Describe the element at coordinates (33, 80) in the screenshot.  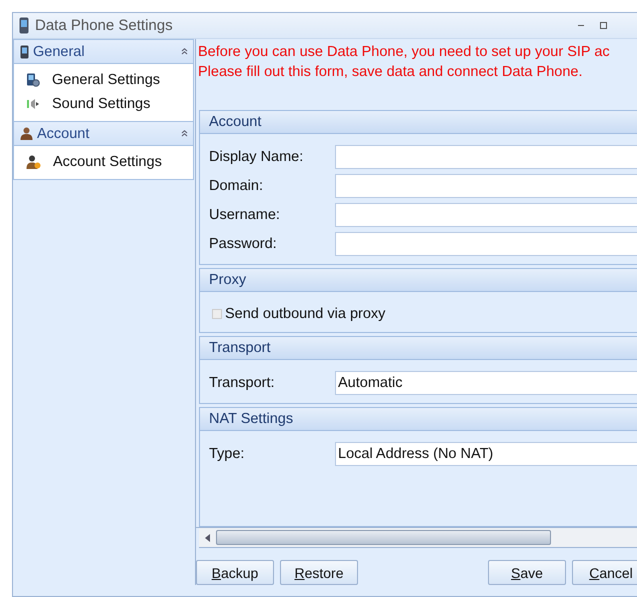
I see `device-gear-icon` at that location.